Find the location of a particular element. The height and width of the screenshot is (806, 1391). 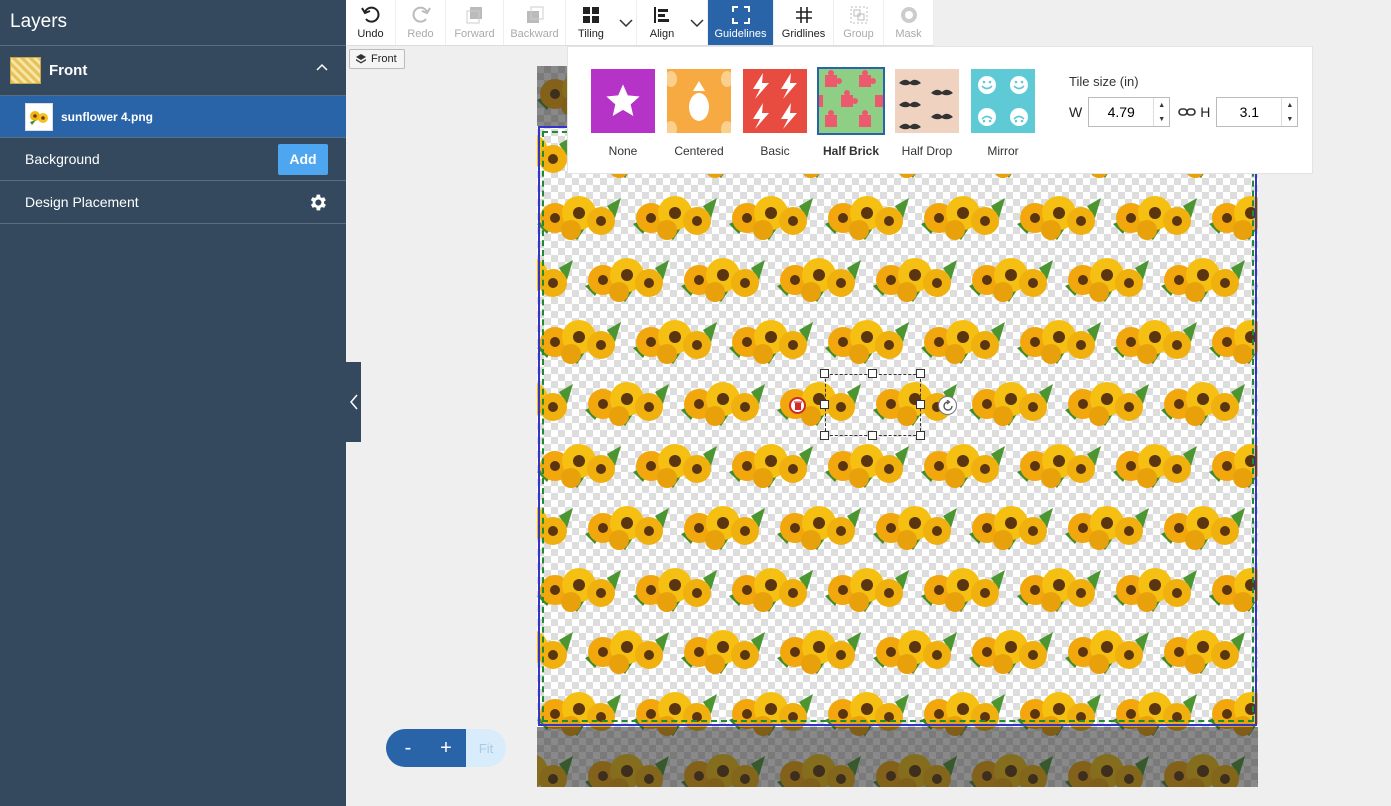

tiling-option-basic: Basic is located at coordinates (775, 113).